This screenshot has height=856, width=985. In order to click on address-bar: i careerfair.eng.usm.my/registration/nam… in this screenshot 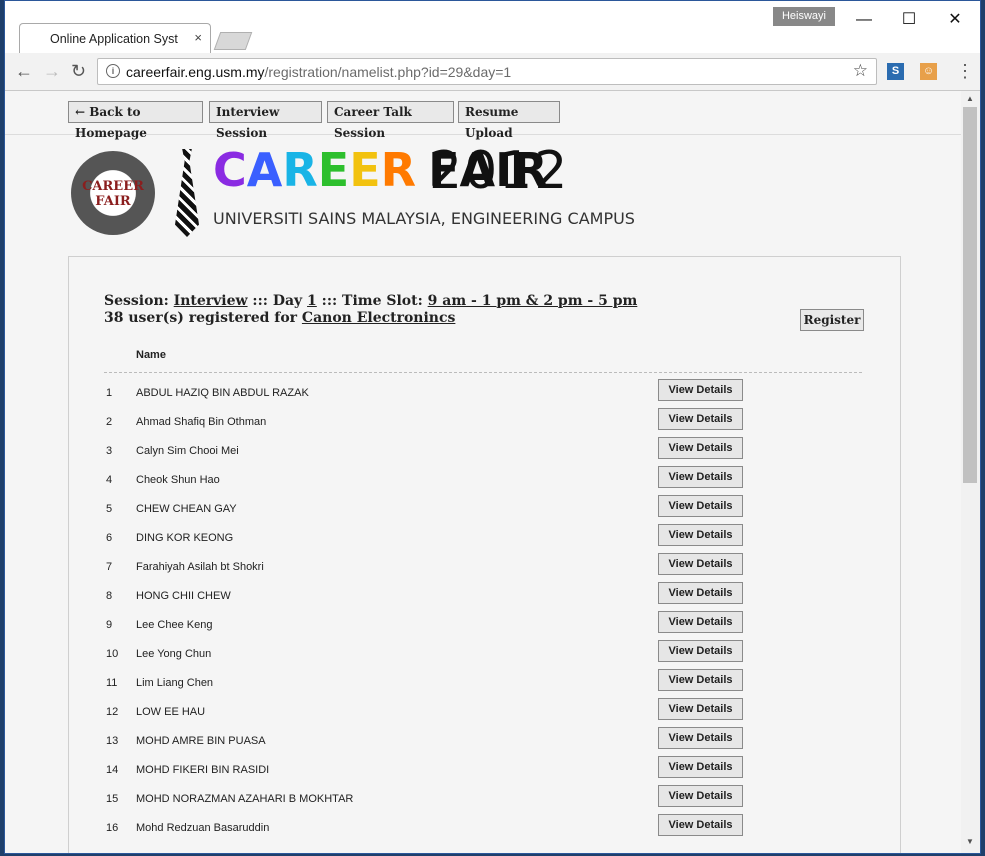, I will do `click(487, 71)`.